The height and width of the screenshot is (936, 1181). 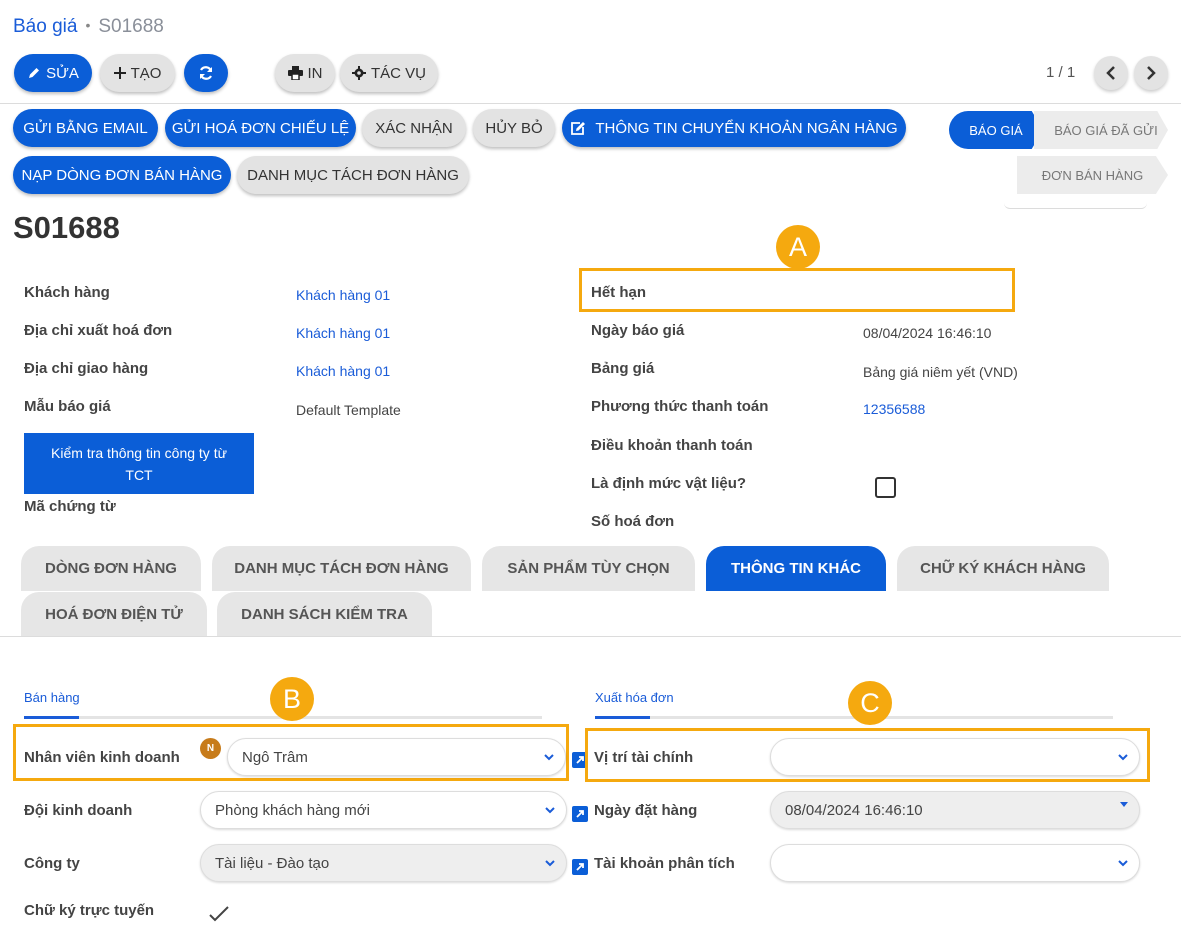 What do you see at coordinates (131, 26) in the screenshot?
I see `breadcrumb-current: S01688` at bounding box center [131, 26].